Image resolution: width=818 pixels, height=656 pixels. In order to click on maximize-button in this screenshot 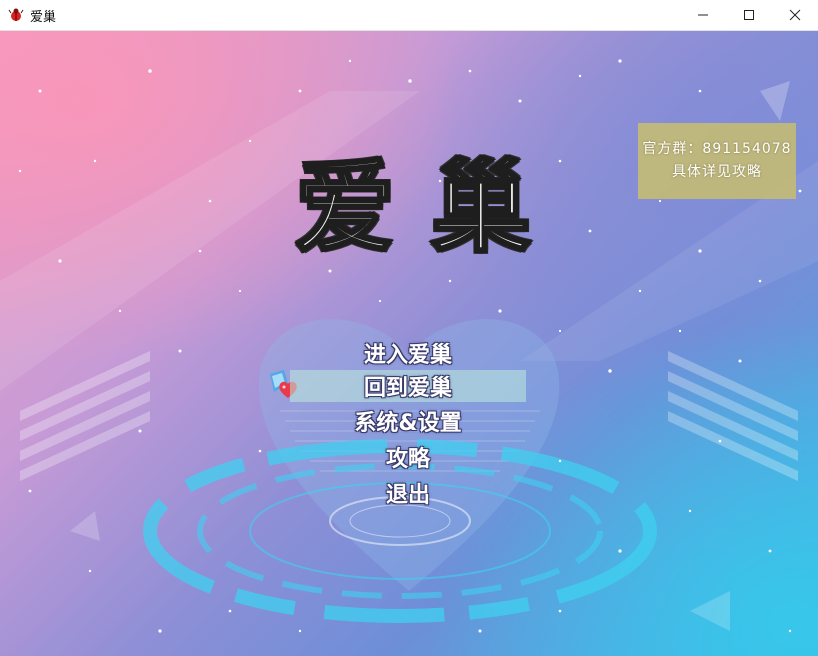, I will do `click(749, 15)`.